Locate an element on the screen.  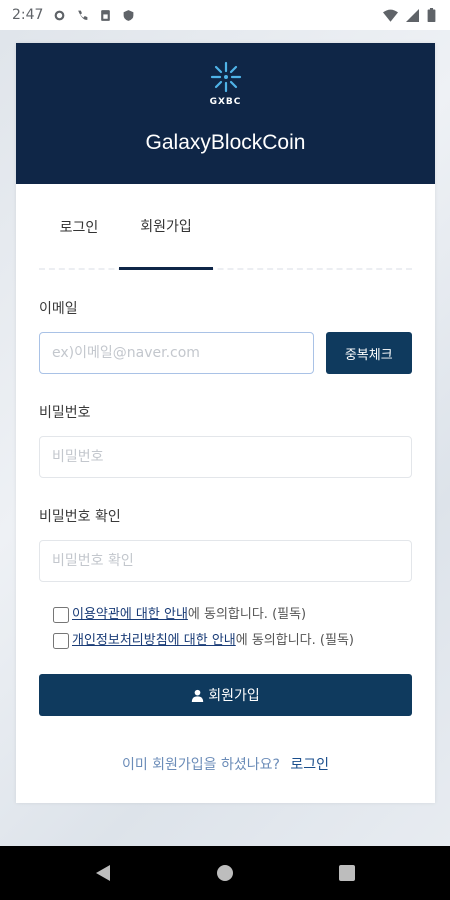
privacy-text: 개인정보처리방침에 대한 안내에 동의합니다. (필독) is located at coordinates (213, 641).